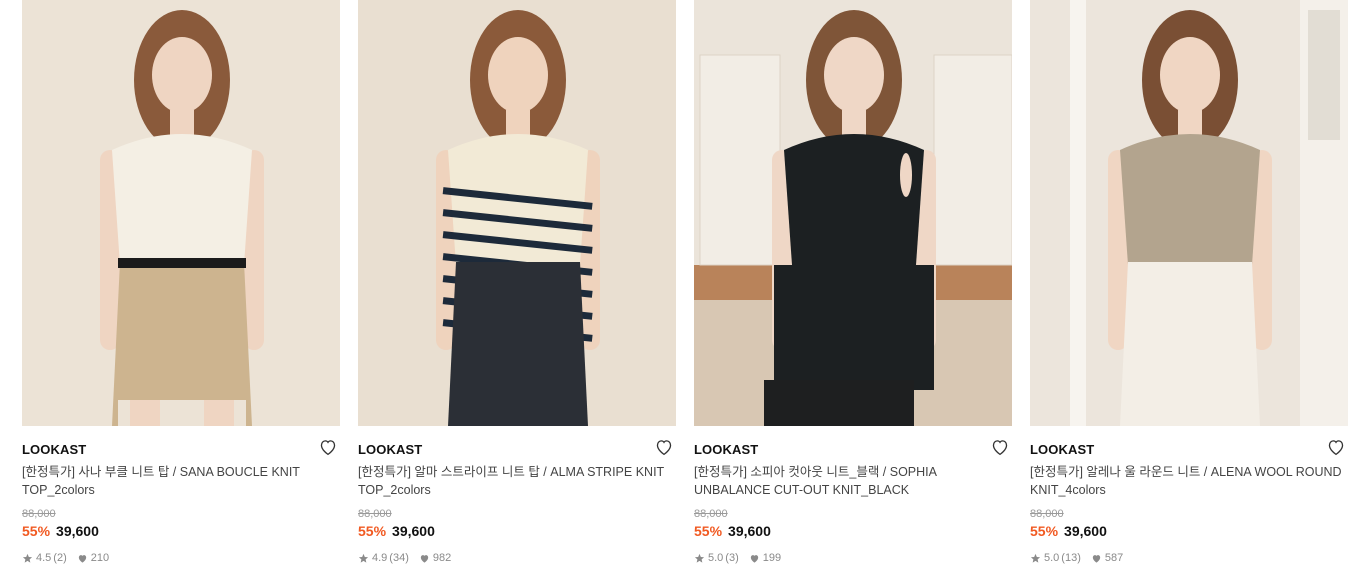  Describe the element at coordinates (772, 558) in the screenshot. I see `like-count: 199` at that location.